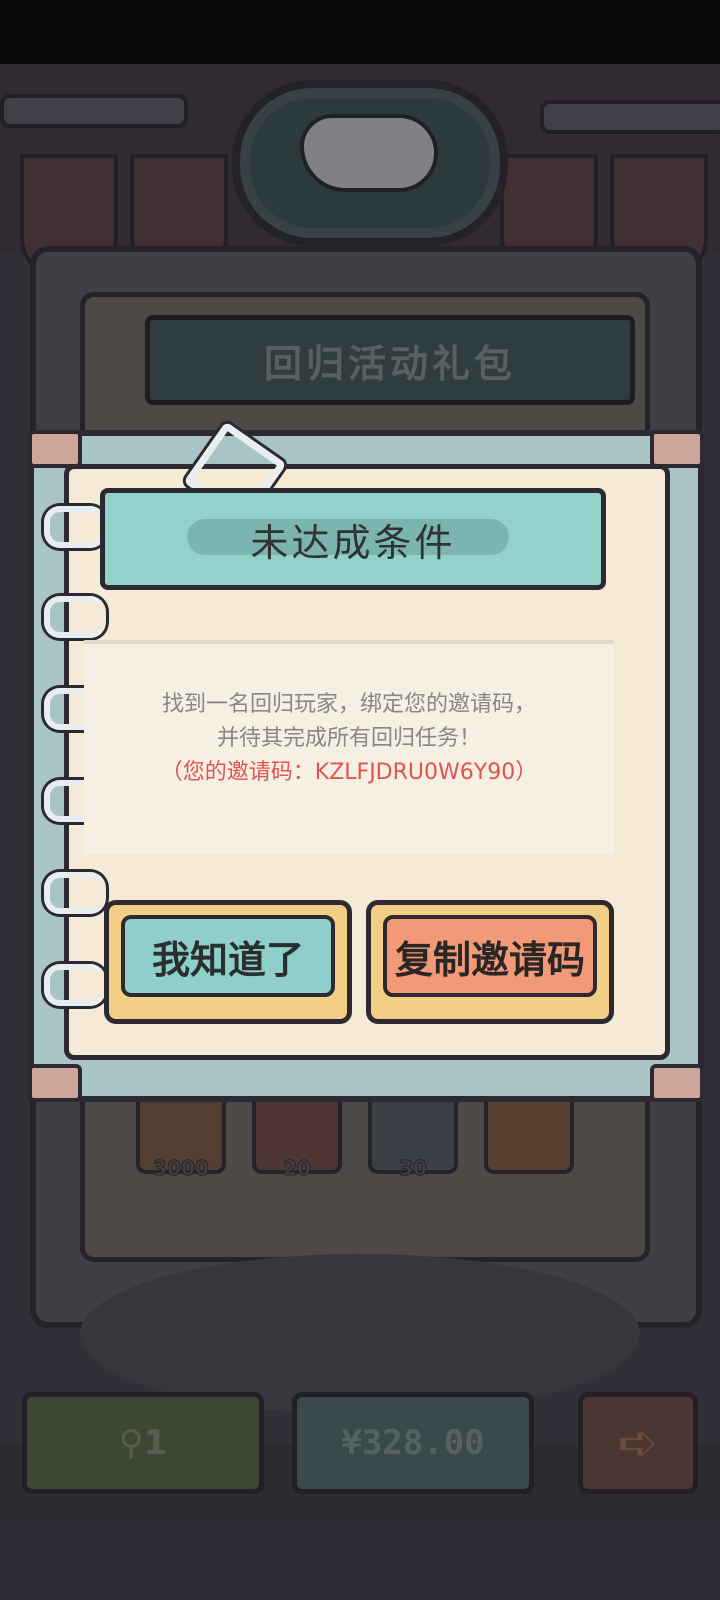 Image resolution: width=720 pixels, height=1600 pixels. What do you see at coordinates (353, 542) in the screenshot?
I see `dialog-title: 未达成条件` at bounding box center [353, 542].